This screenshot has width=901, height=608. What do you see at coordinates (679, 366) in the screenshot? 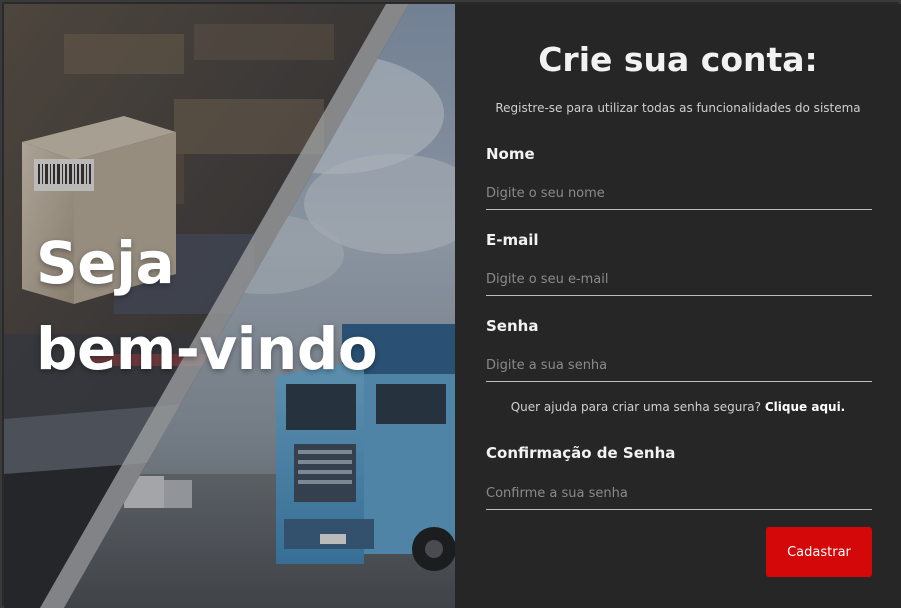
I see `password-input` at bounding box center [679, 366].